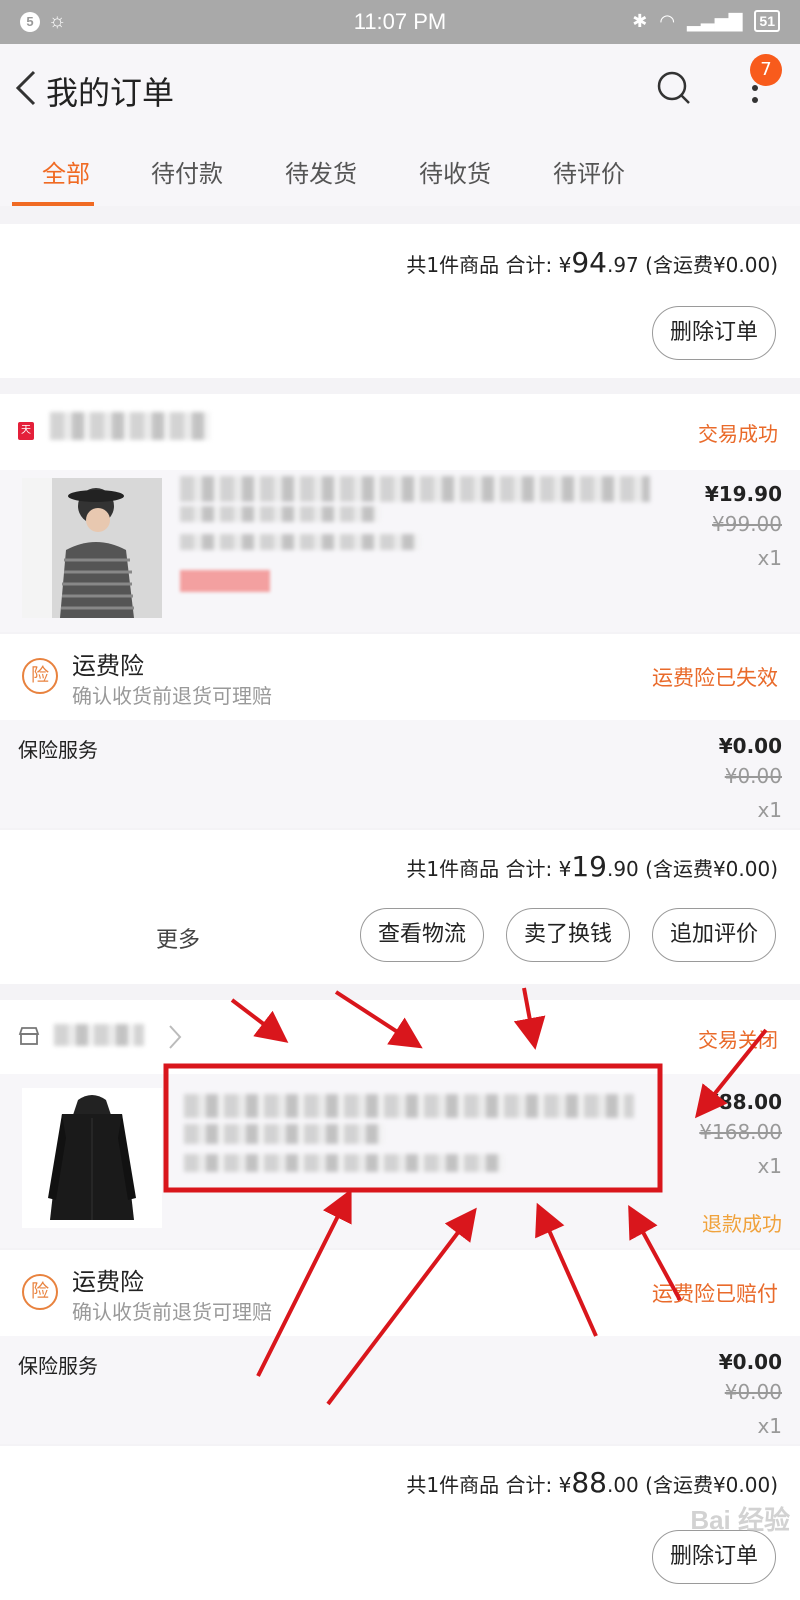 The width and height of the screenshot is (800, 1600). I want to click on order-summary: 共1件商品 合计: ¥94.97 (含运费¥0.00), so click(592, 262).